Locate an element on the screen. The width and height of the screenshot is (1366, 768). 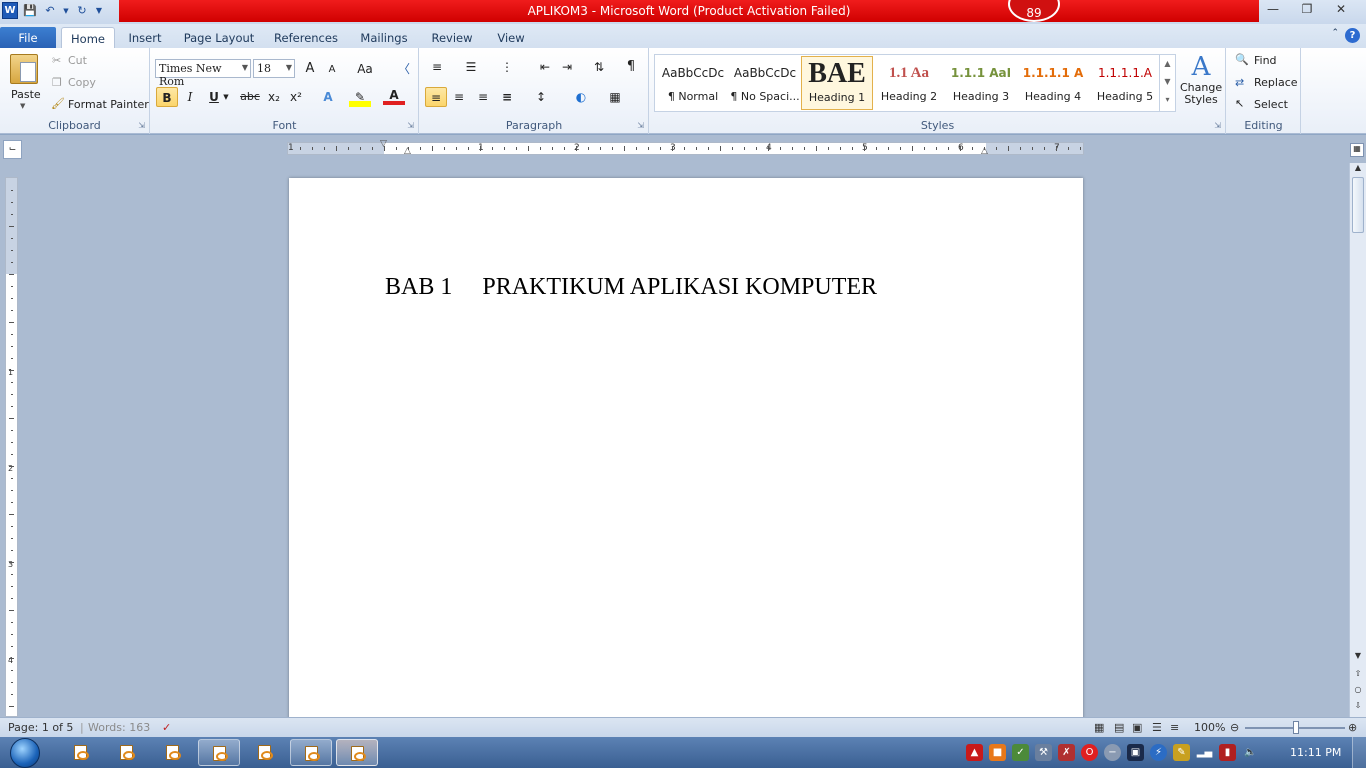
tab-mailings: Mailings is located at coordinates (384, 37).